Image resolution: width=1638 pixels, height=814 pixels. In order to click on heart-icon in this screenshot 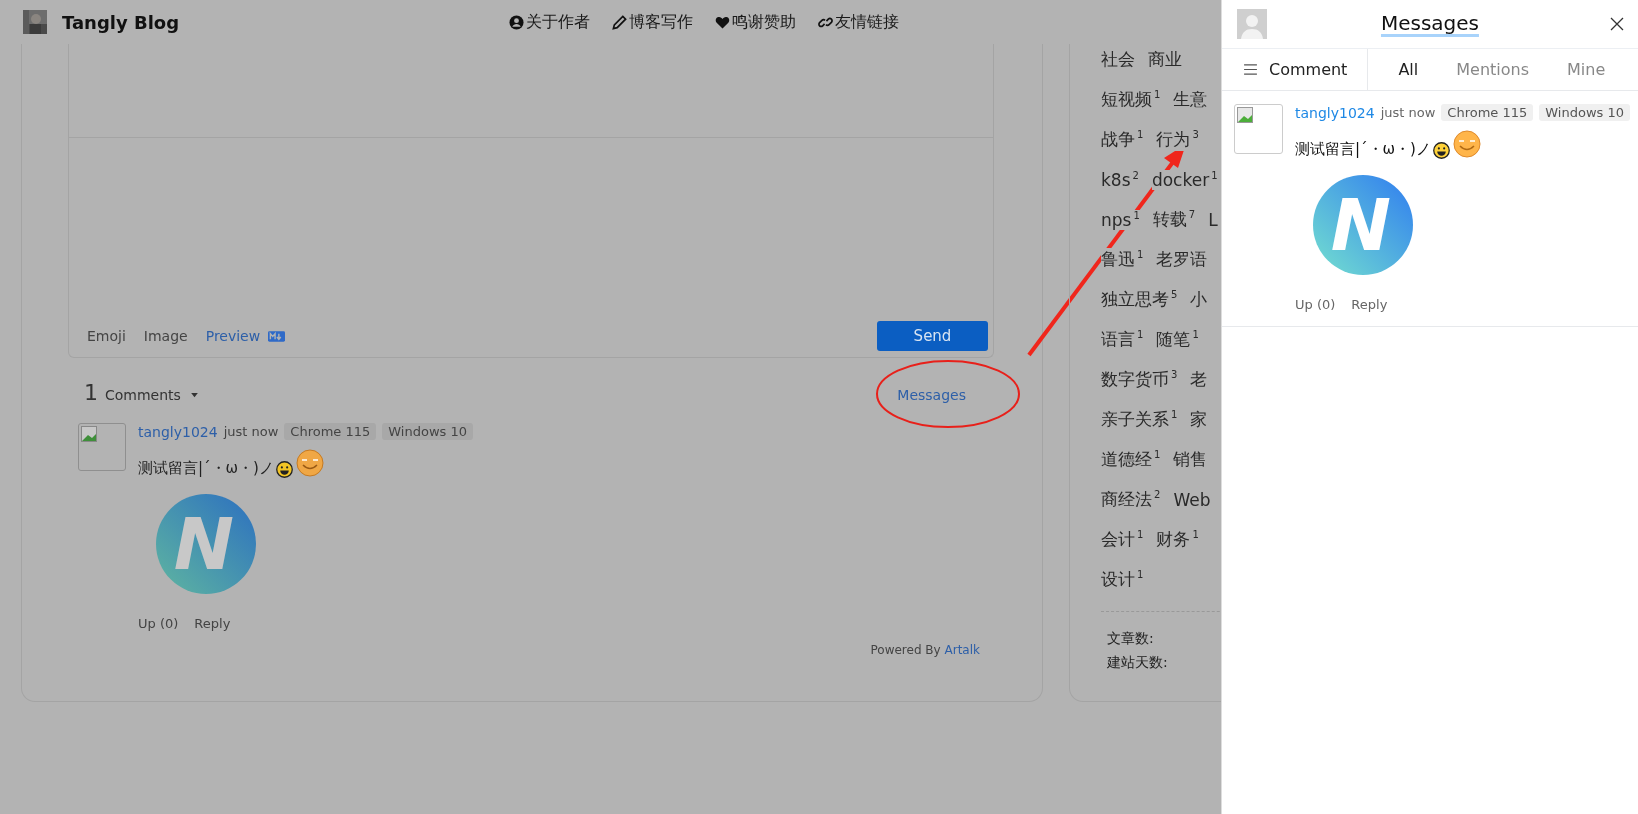, I will do `click(723, 22)`.